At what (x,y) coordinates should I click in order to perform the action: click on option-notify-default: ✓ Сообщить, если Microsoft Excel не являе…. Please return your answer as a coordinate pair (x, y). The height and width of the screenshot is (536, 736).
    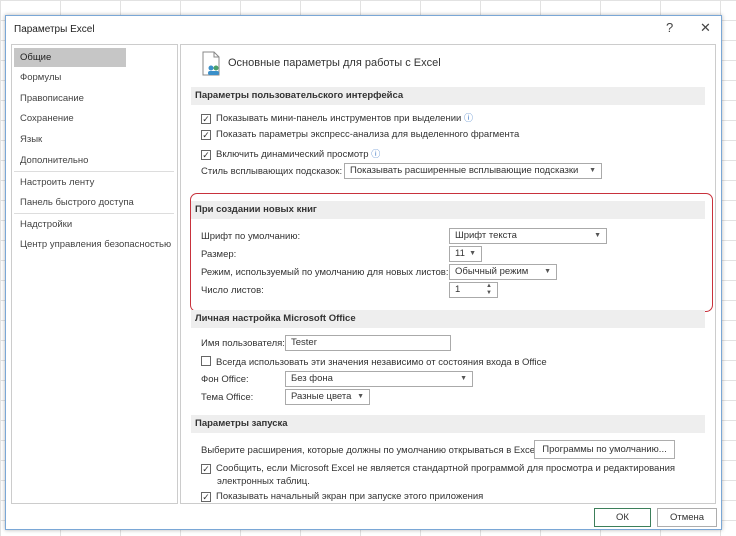
    Looking at the image, I should click on (438, 468).